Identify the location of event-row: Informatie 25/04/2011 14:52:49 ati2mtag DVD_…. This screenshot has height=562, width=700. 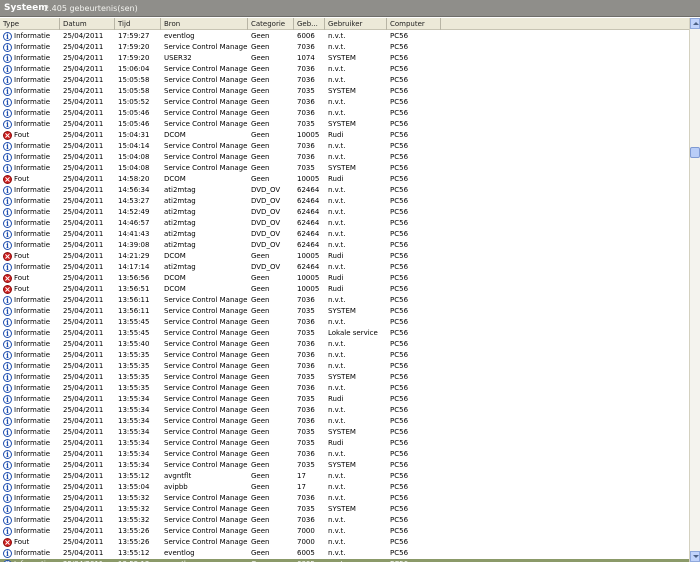
(344, 212).